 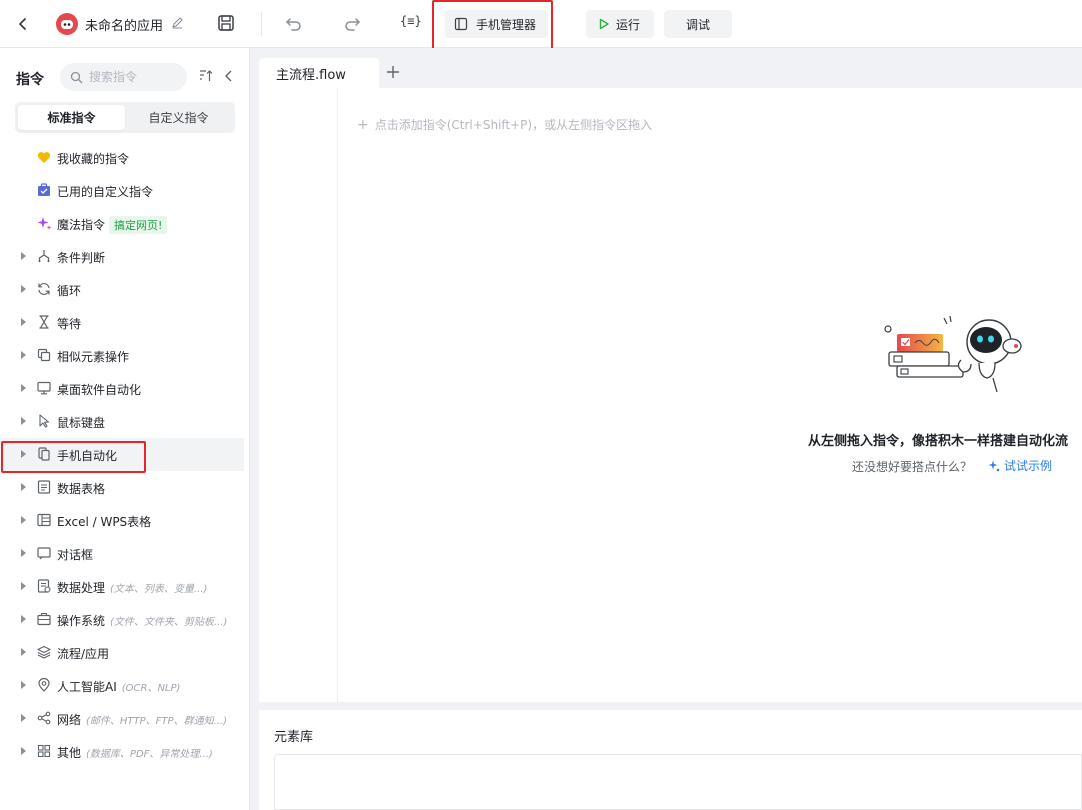 I want to click on redo-button, so click(x=352, y=23).